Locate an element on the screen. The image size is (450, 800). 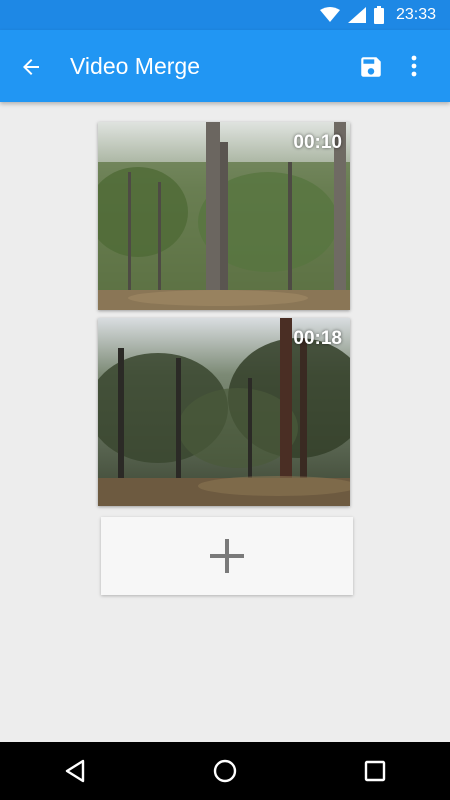
navigation-bar is located at coordinates (225, 771).